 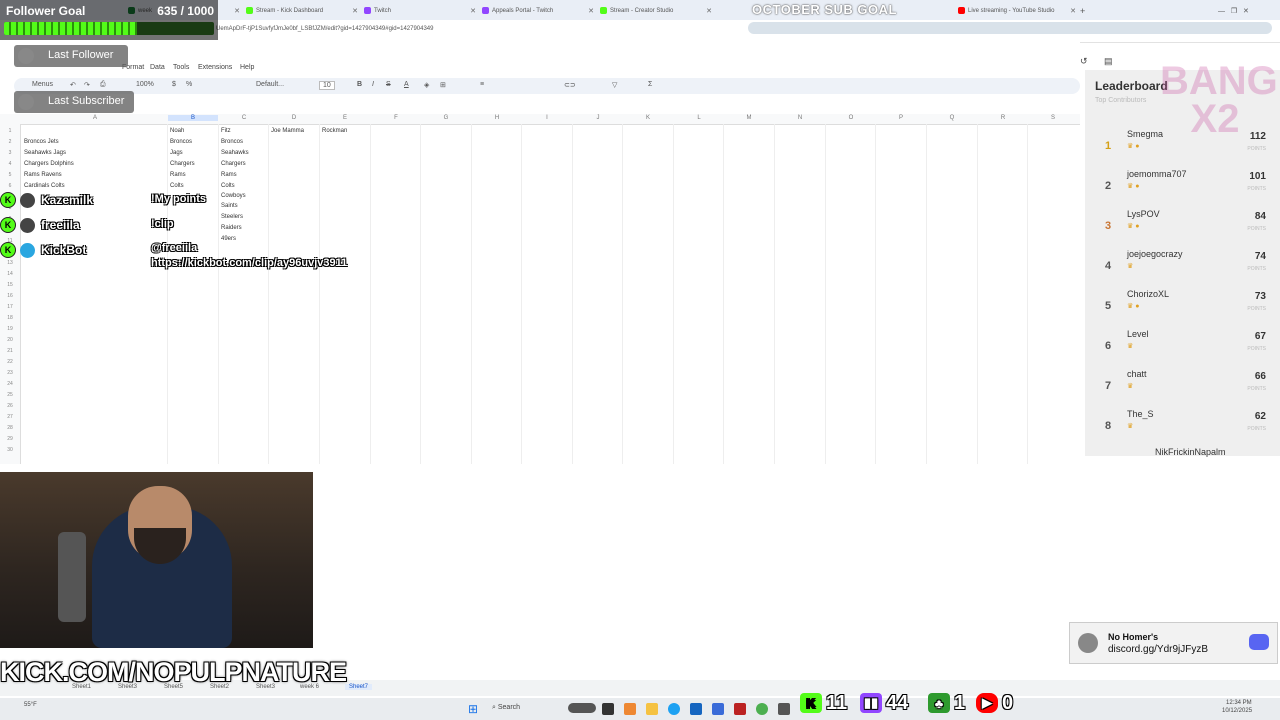 What do you see at coordinates (193, 118) in the screenshot?
I see `column-header-selected: B` at bounding box center [193, 118].